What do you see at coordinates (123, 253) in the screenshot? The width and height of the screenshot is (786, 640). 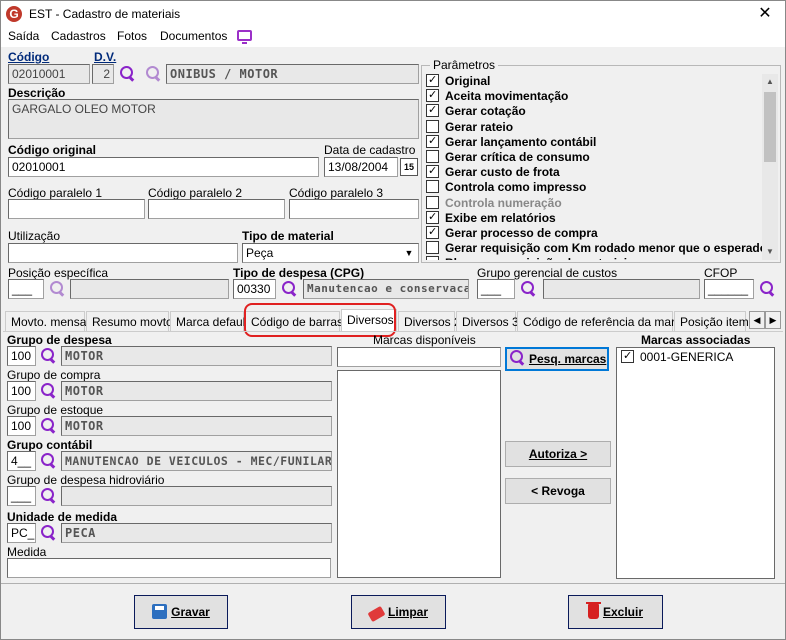 I see `utilizacao-field` at bounding box center [123, 253].